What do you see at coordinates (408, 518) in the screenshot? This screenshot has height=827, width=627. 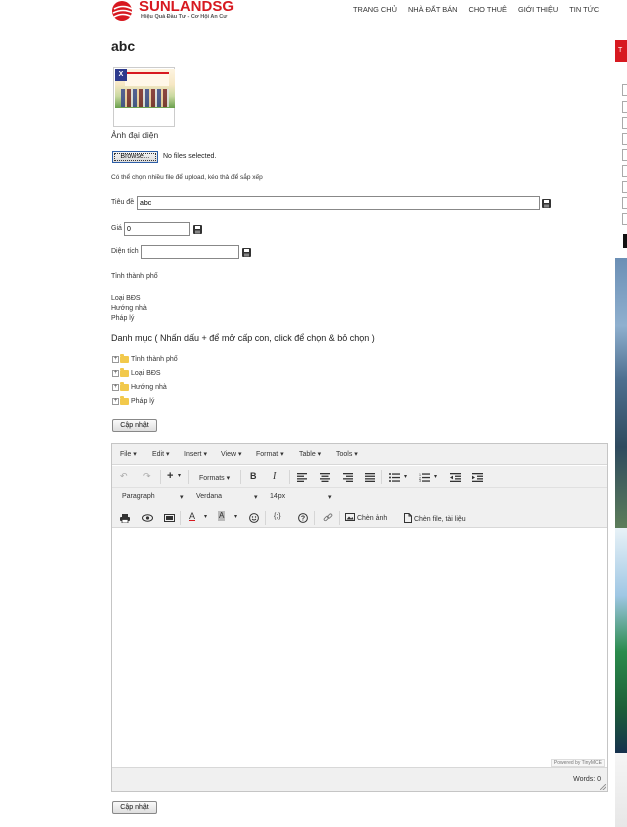 I see `file-icon` at bounding box center [408, 518].